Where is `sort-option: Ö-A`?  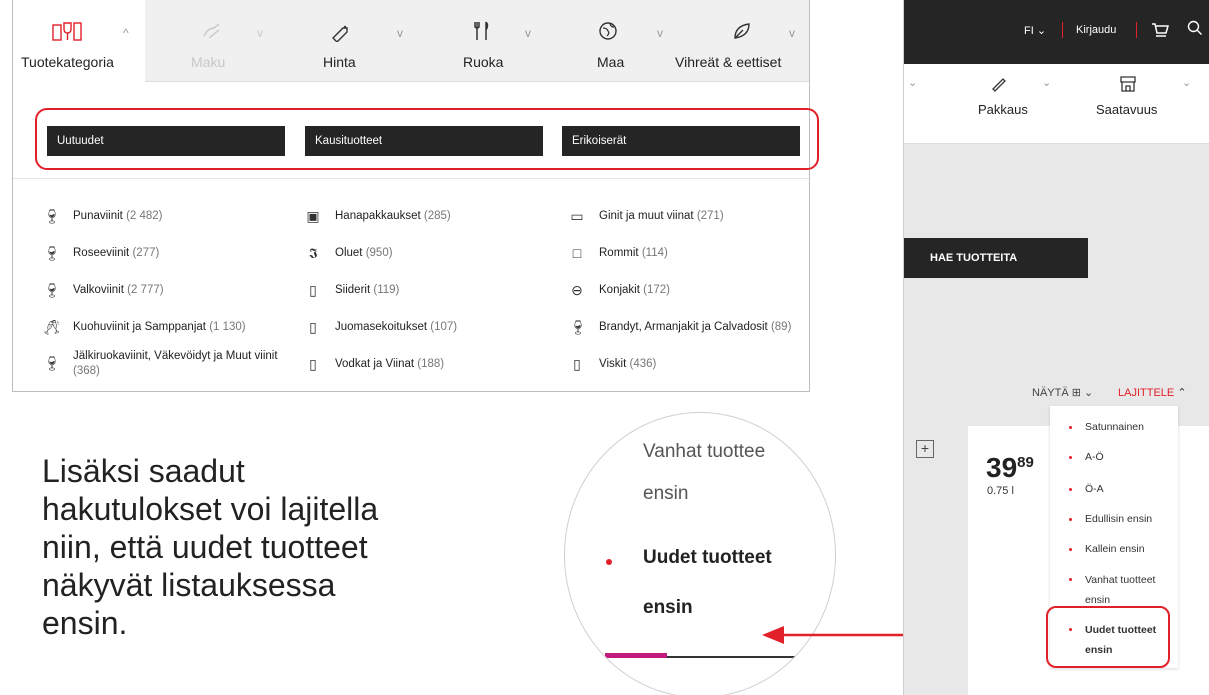
sort-option: Ö-A is located at coordinates (1114, 490).